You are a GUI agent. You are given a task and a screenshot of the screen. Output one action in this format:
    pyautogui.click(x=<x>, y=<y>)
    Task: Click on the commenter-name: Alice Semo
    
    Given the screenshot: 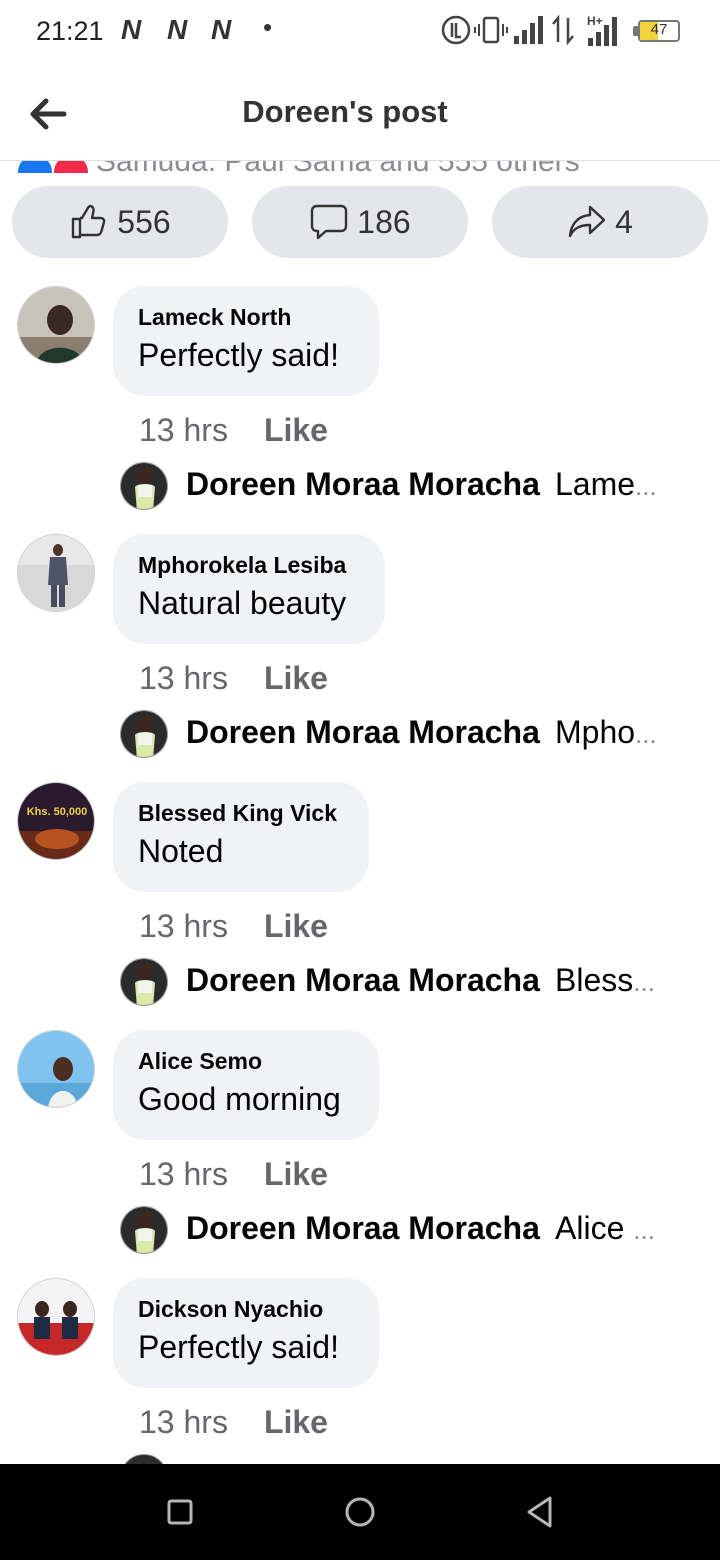 What is the action you would take?
    pyautogui.click(x=244, y=1061)
    